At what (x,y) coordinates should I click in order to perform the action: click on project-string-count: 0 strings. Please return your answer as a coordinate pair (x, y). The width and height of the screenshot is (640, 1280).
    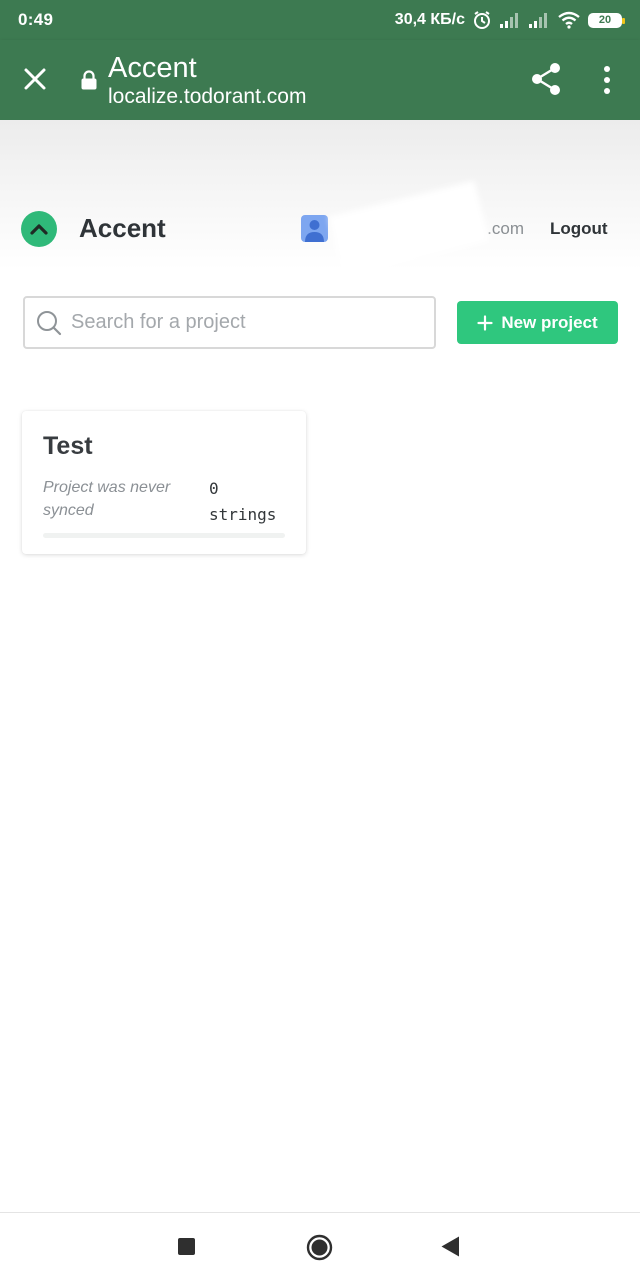
    Looking at the image, I should click on (242, 502).